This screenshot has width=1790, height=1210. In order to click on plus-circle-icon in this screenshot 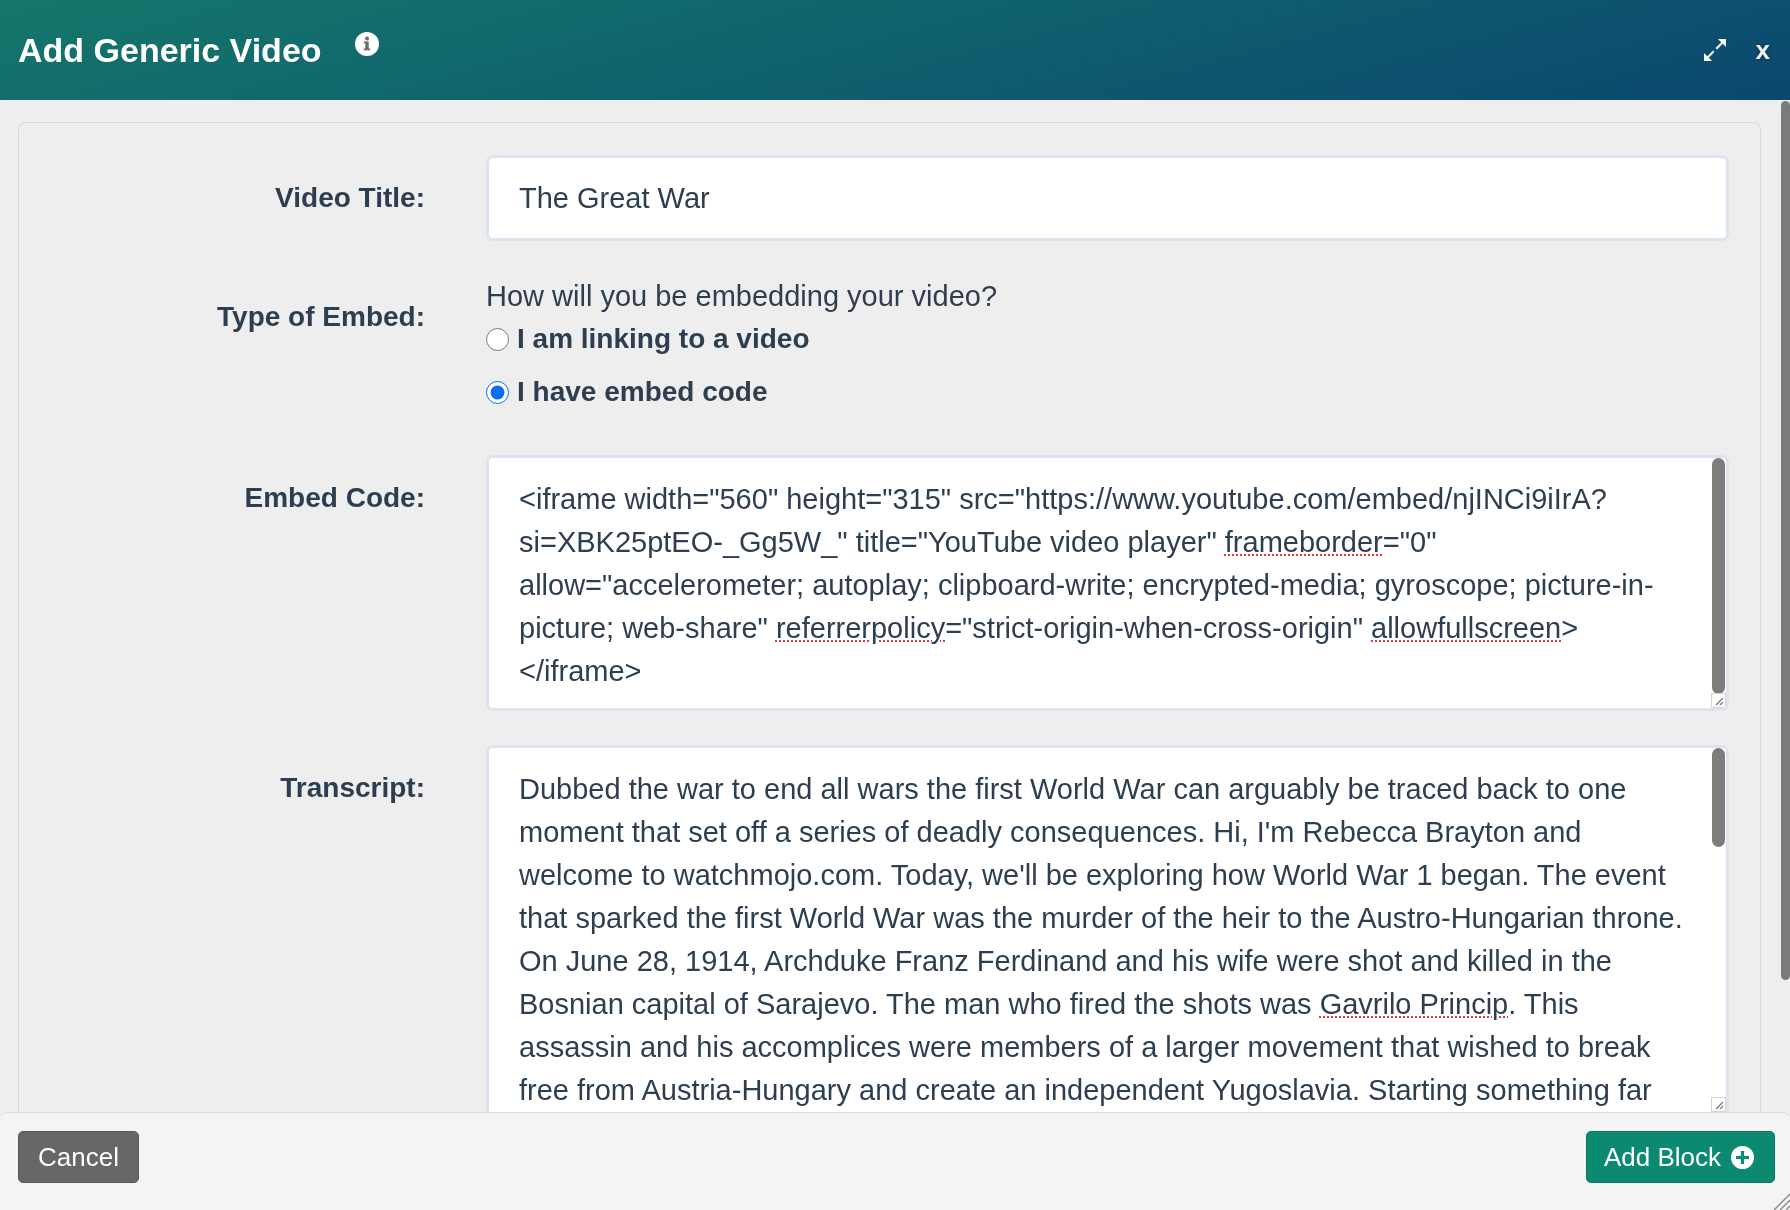, I will do `click(1742, 1157)`.